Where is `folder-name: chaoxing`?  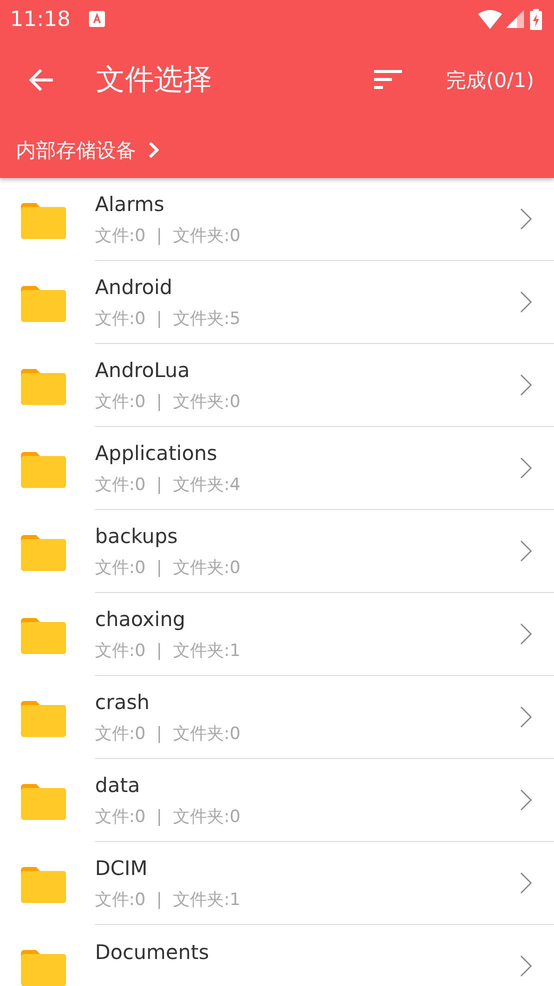 folder-name: chaoxing is located at coordinates (140, 618).